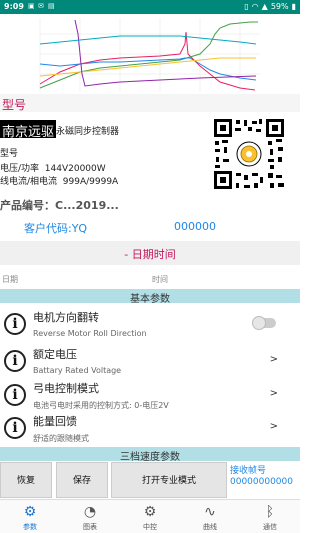 This screenshot has height=533, width=320. I want to click on param-row-reverse-motor: i 电机方向翻转 Reverse Motor Roll Direction, so click(150, 325).